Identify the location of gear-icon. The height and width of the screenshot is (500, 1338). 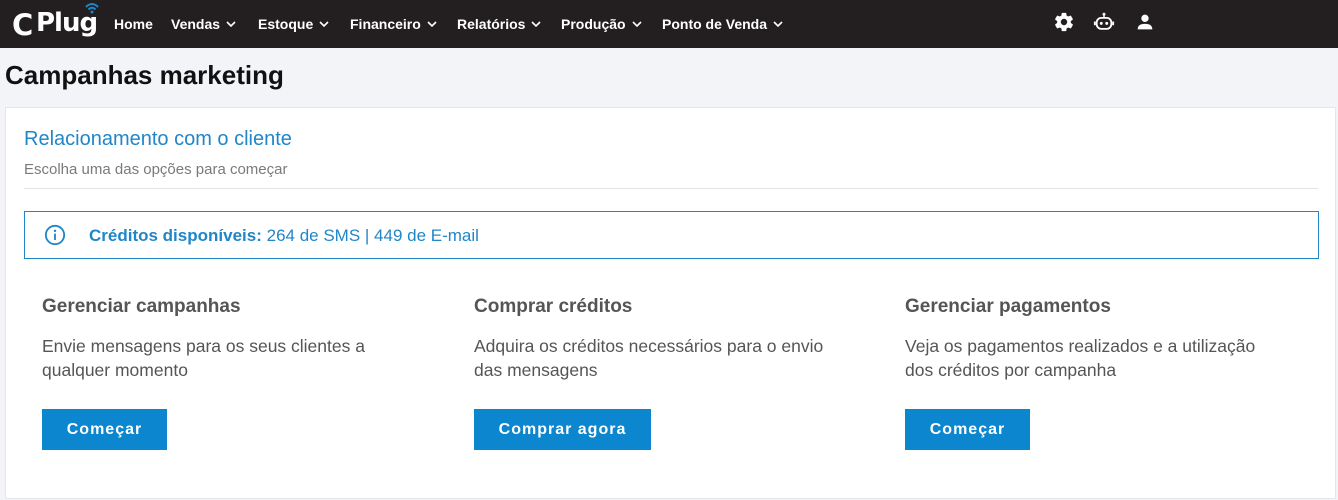
(1064, 22).